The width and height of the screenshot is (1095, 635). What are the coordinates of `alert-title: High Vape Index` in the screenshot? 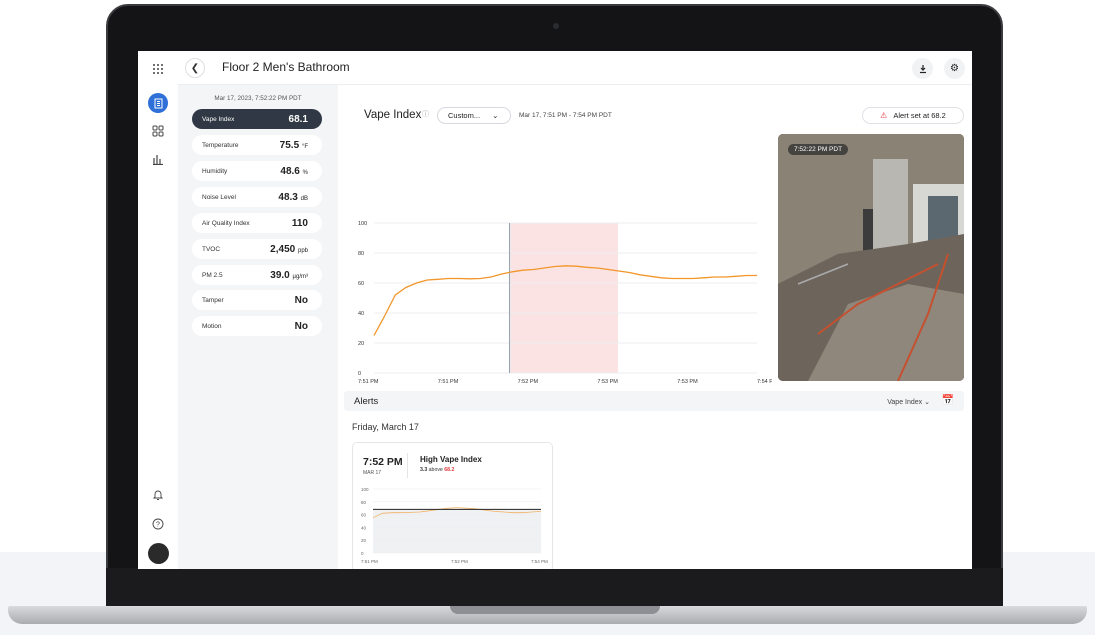 It's located at (451, 459).